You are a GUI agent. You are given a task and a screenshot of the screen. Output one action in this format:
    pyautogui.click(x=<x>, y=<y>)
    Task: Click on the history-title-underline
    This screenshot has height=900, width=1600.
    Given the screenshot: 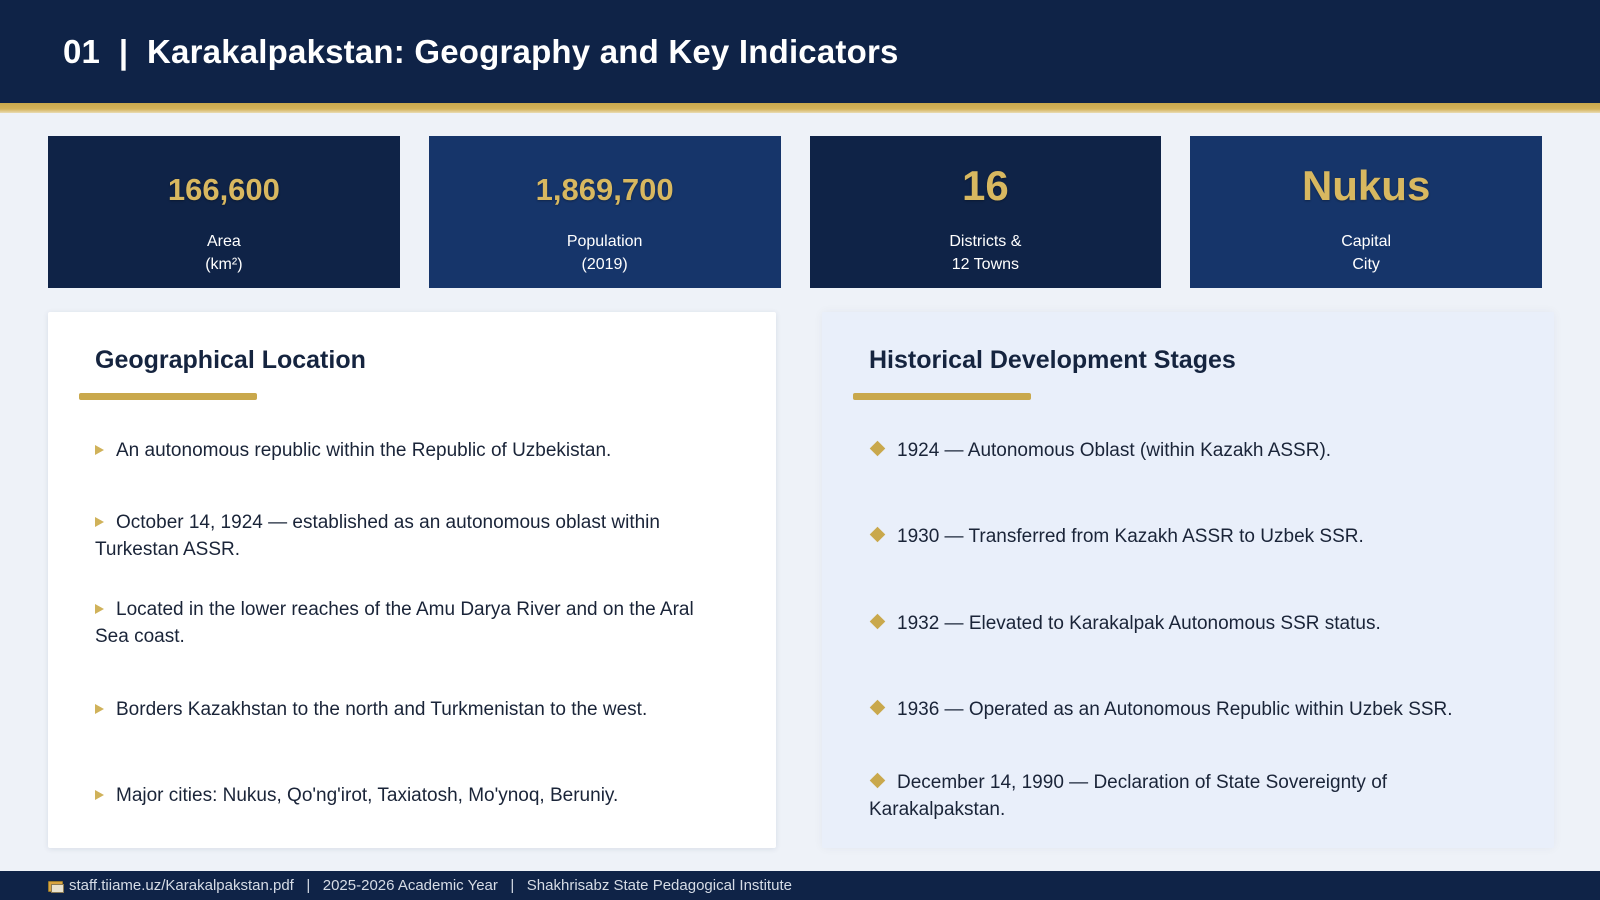 What is the action you would take?
    pyautogui.click(x=942, y=396)
    